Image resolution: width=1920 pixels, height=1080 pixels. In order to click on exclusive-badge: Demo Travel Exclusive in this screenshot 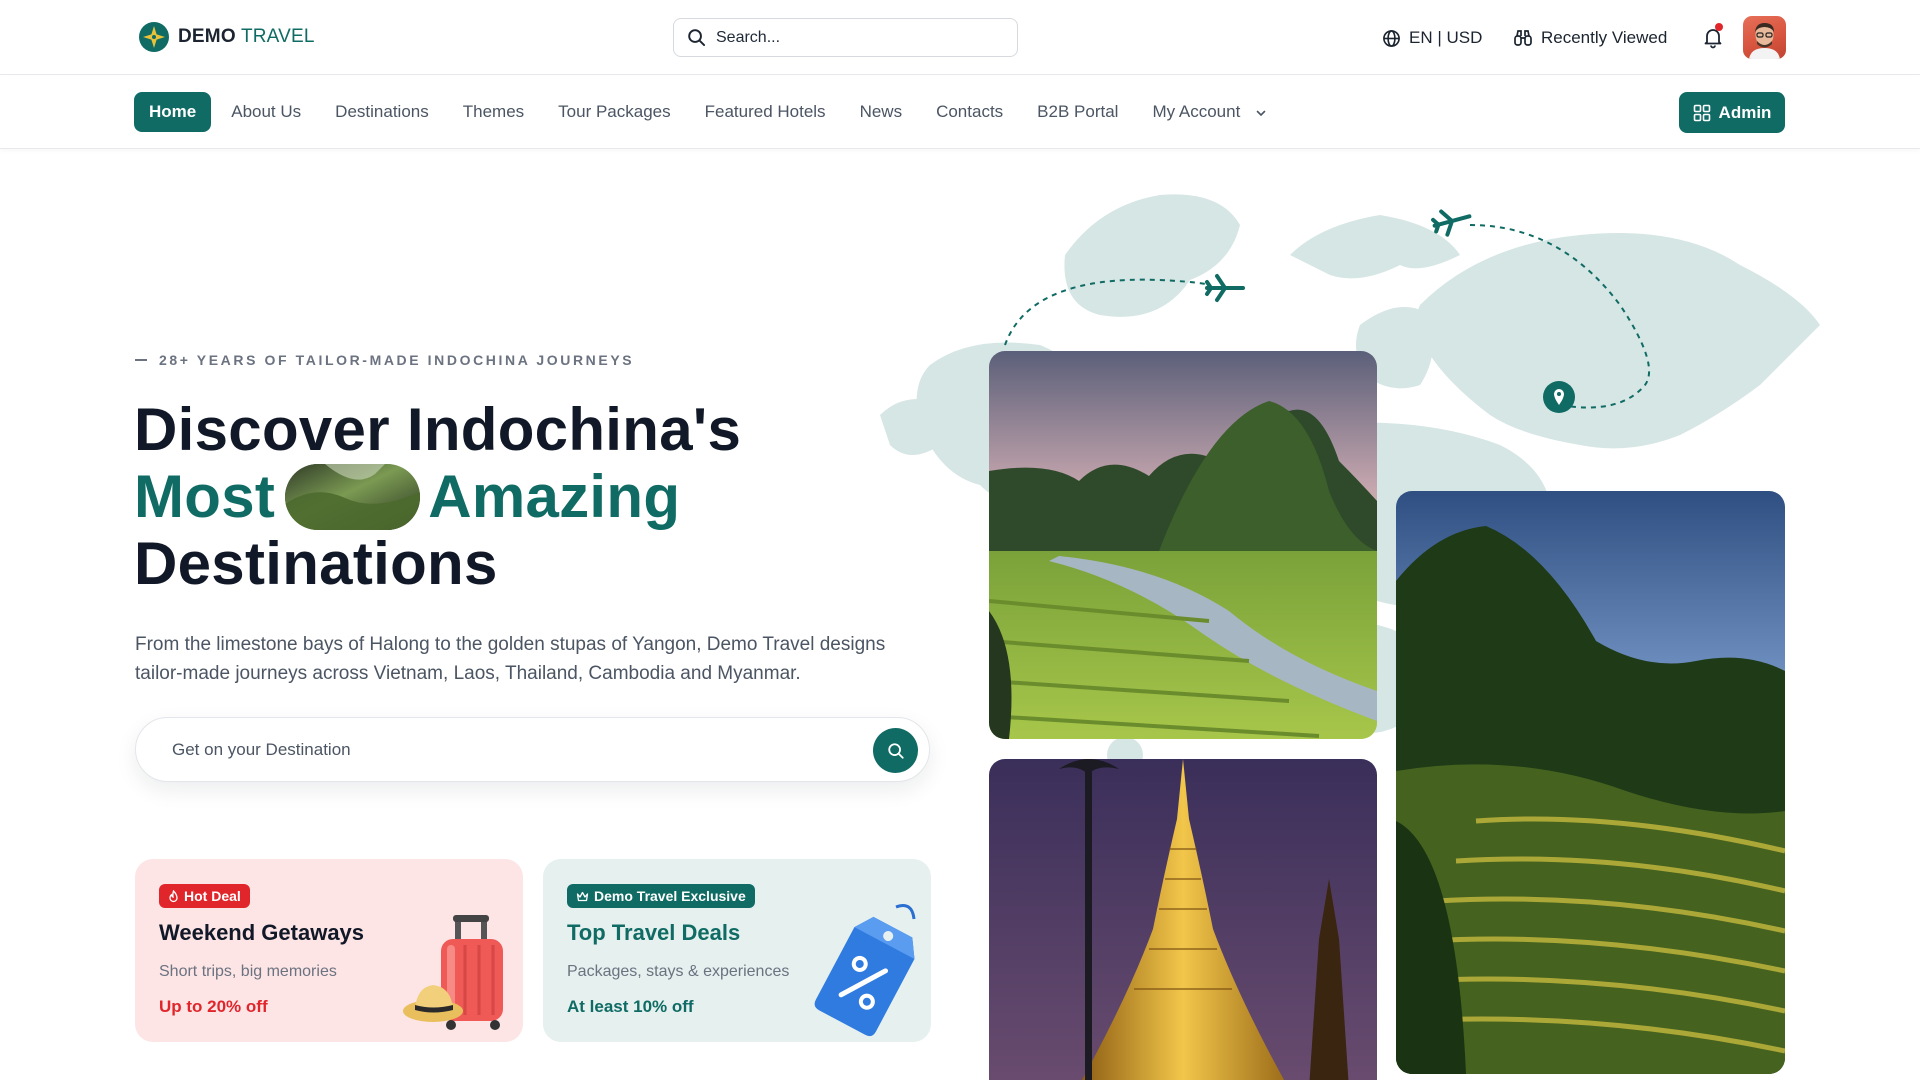, I will do `click(661, 896)`.